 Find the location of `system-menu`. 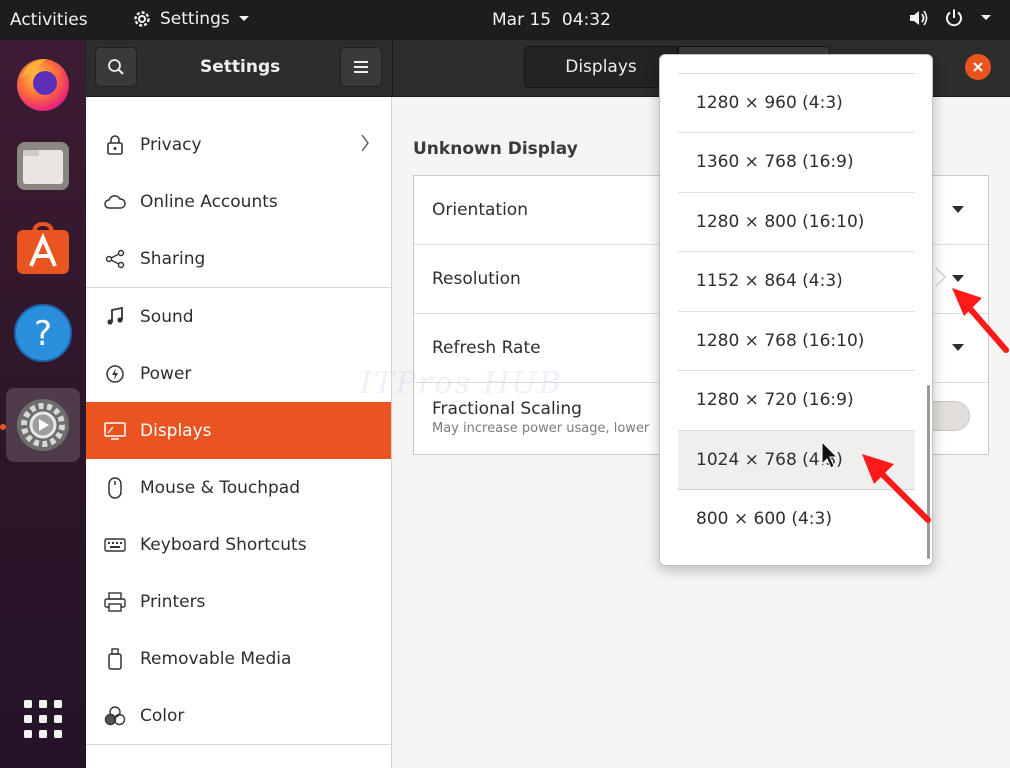

system-menu is located at coordinates (950, 18).